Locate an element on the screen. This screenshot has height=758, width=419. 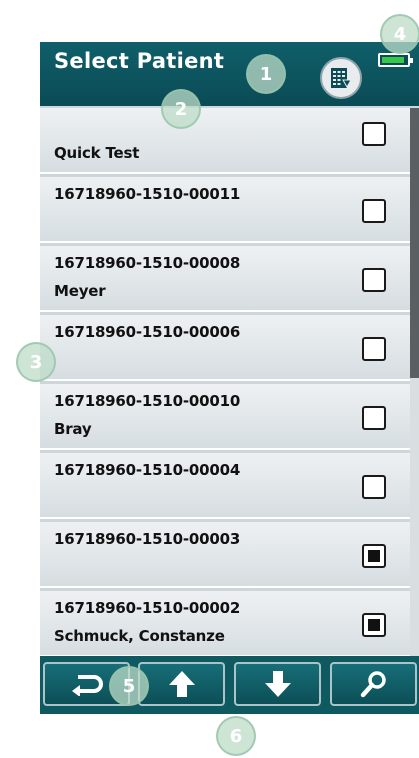
search-button is located at coordinates (373, 684).